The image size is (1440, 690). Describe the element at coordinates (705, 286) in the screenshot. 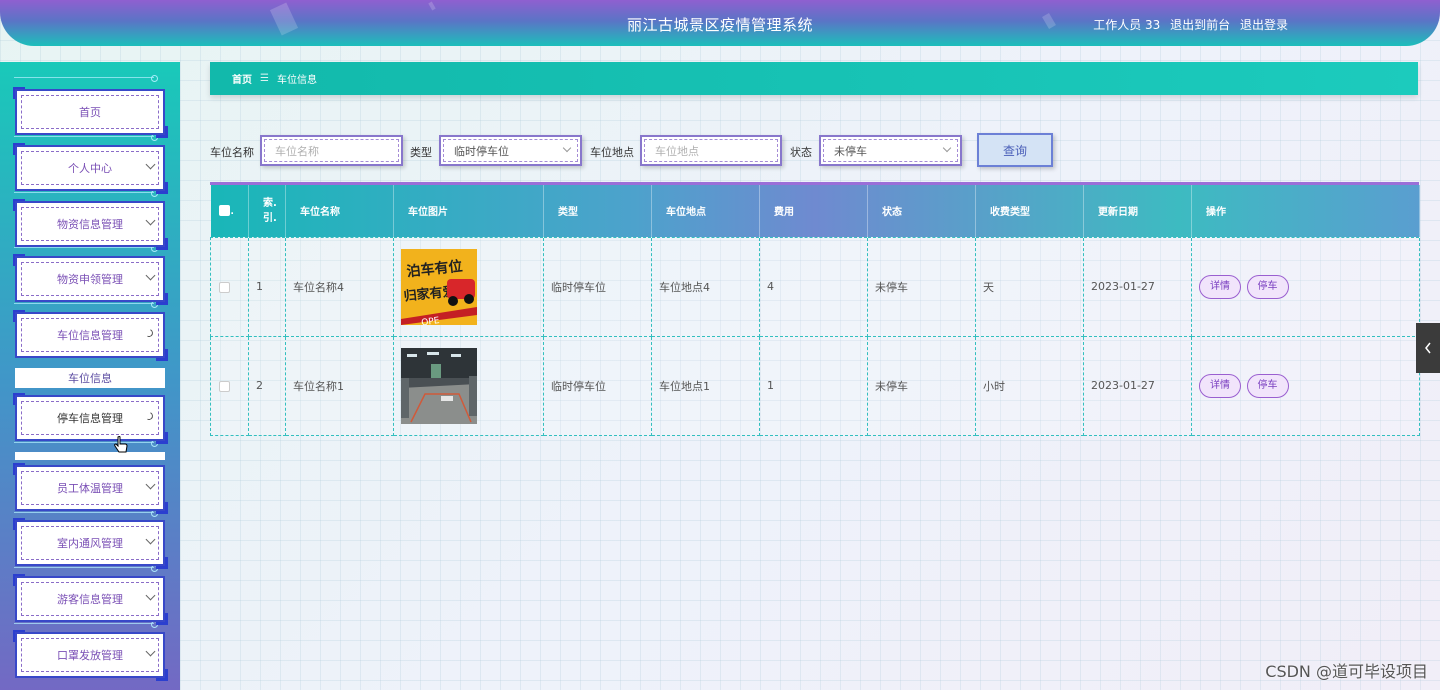

I see `cell-location: 车位地点4` at that location.